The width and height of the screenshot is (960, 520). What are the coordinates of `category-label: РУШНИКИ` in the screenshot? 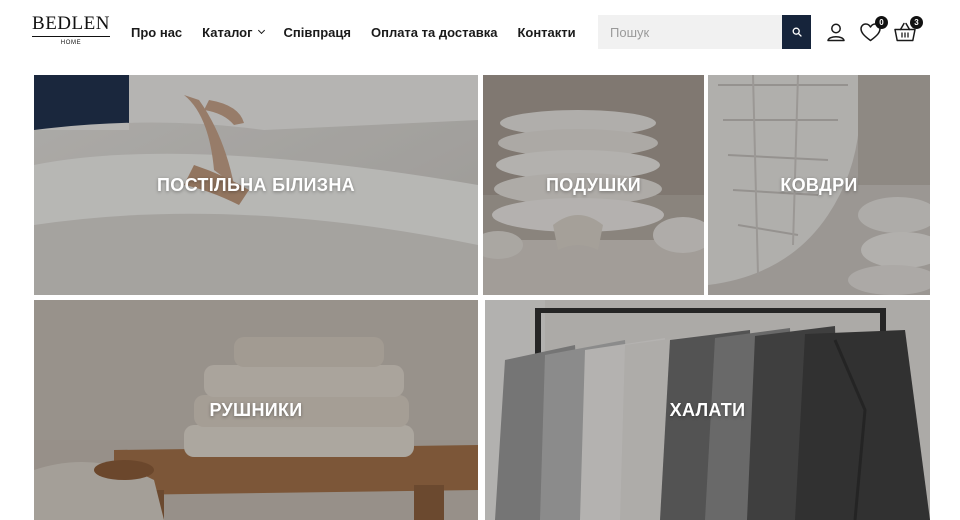 It's located at (256, 410).